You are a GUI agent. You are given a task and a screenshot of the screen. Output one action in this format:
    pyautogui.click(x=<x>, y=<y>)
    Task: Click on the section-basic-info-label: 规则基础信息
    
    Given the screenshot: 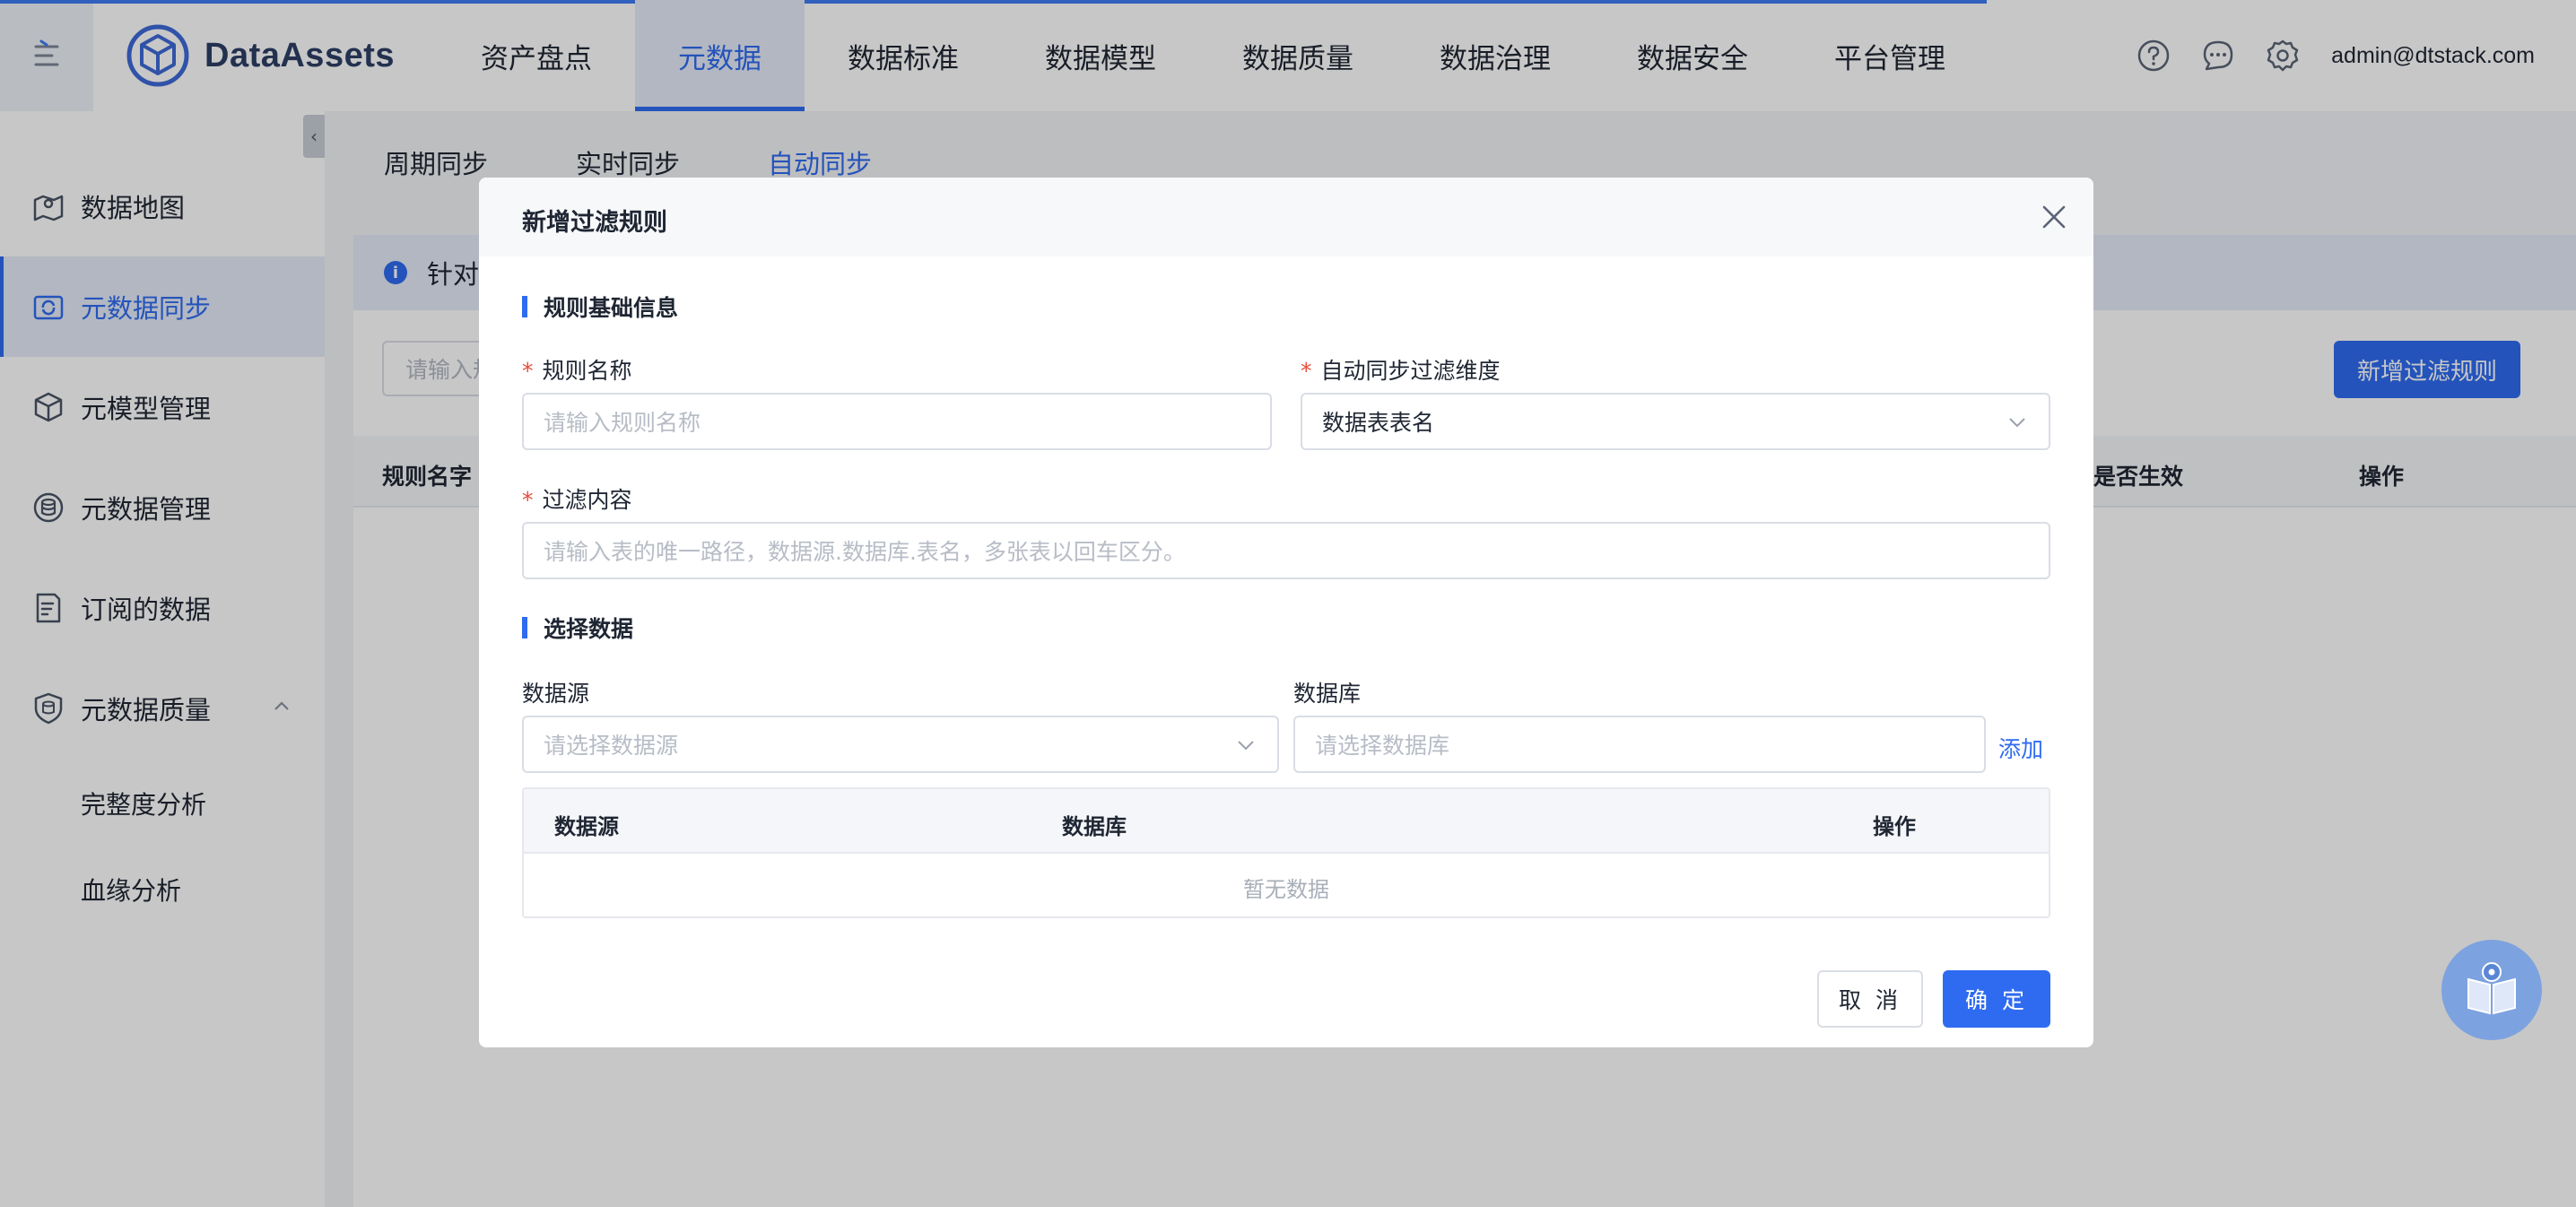 What is the action you would take?
    pyautogui.click(x=611, y=308)
    